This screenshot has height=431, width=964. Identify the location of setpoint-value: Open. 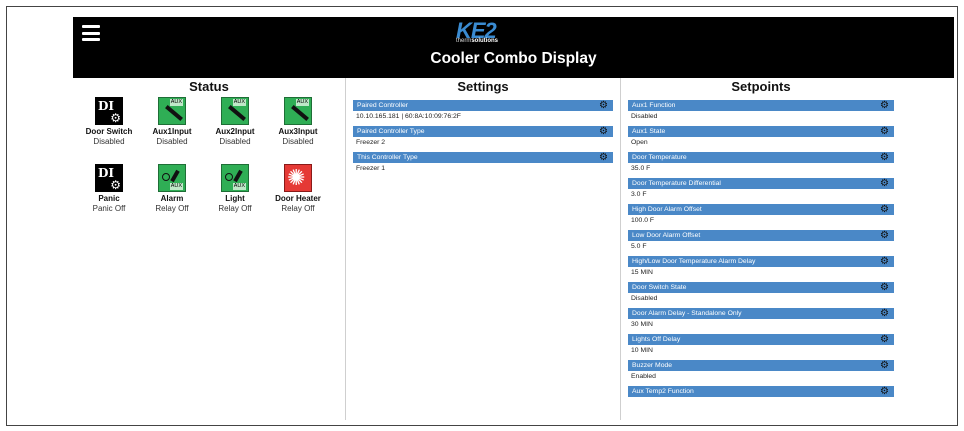
(639, 142).